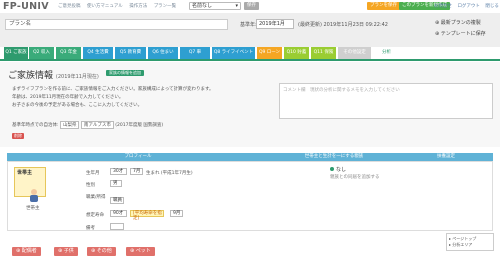  Describe the element at coordinates (355, 177) in the screenshot. I see `relative-note: 親族との同居を追加する` at that location.